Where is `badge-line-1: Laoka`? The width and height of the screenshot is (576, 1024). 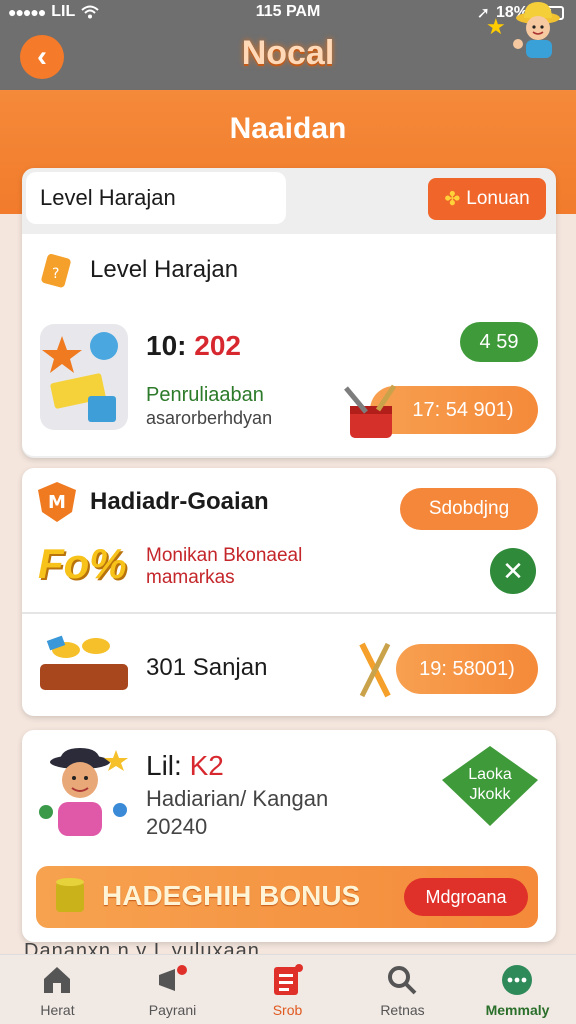 badge-line-1: Laoka is located at coordinates (490, 774).